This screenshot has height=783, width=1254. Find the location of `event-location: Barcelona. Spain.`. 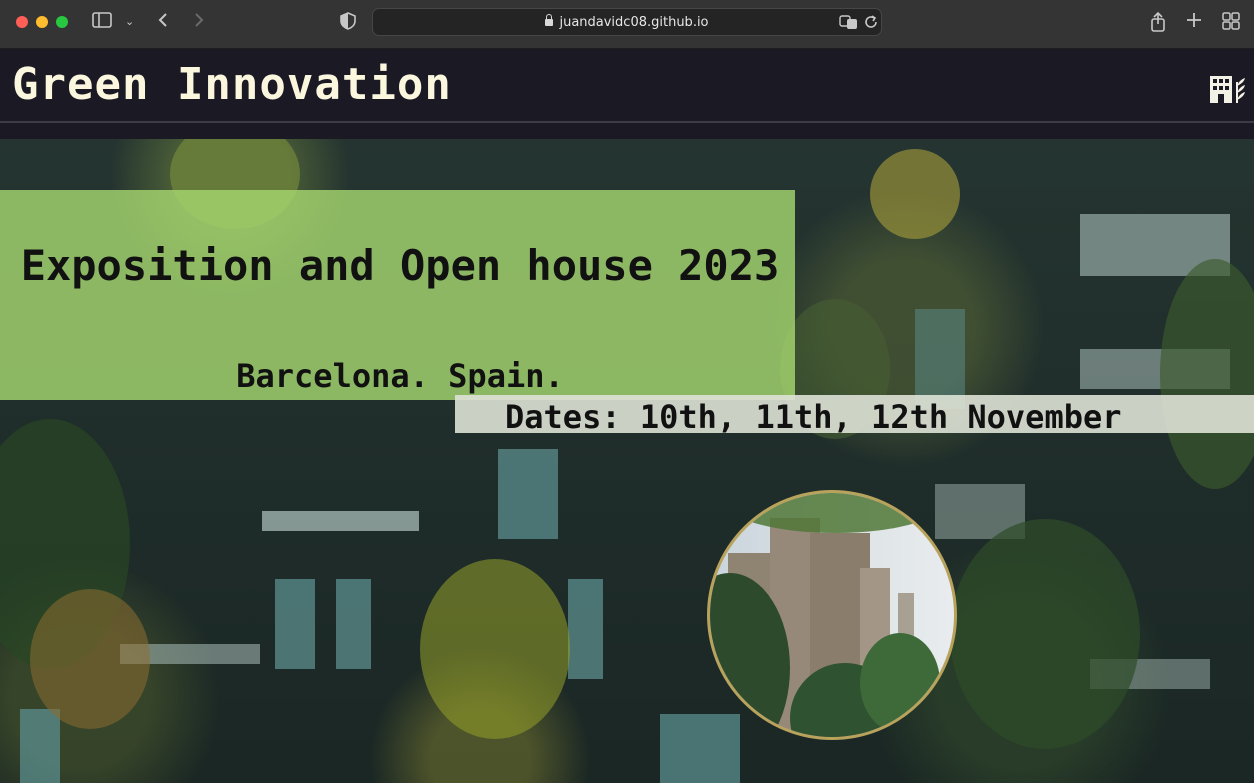

event-location: Barcelona. Spain. is located at coordinates (400, 376).